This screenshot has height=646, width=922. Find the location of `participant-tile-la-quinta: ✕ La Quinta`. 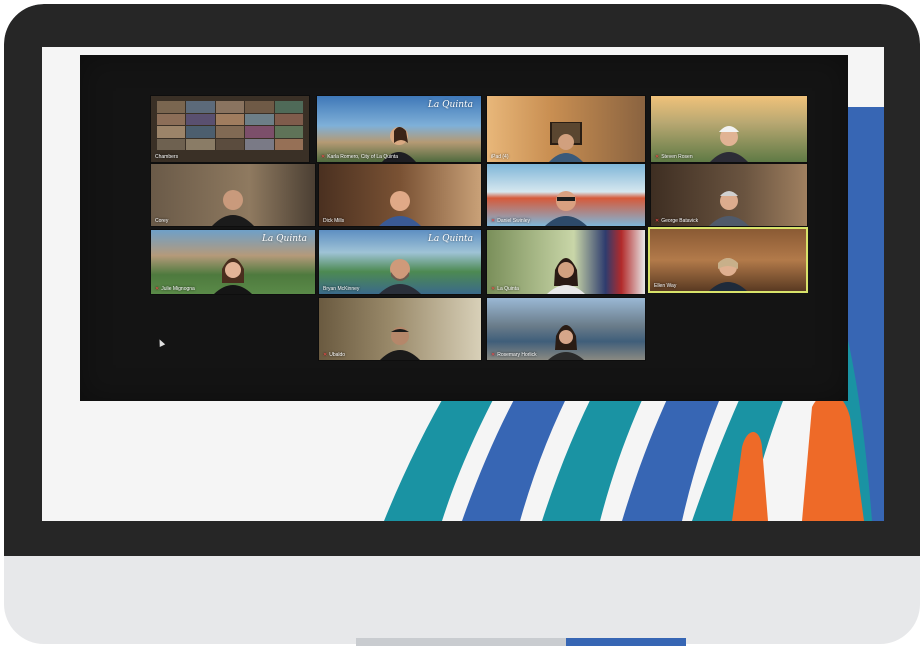

participant-tile-la-quinta: ✕ La Quinta is located at coordinates (566, 262).